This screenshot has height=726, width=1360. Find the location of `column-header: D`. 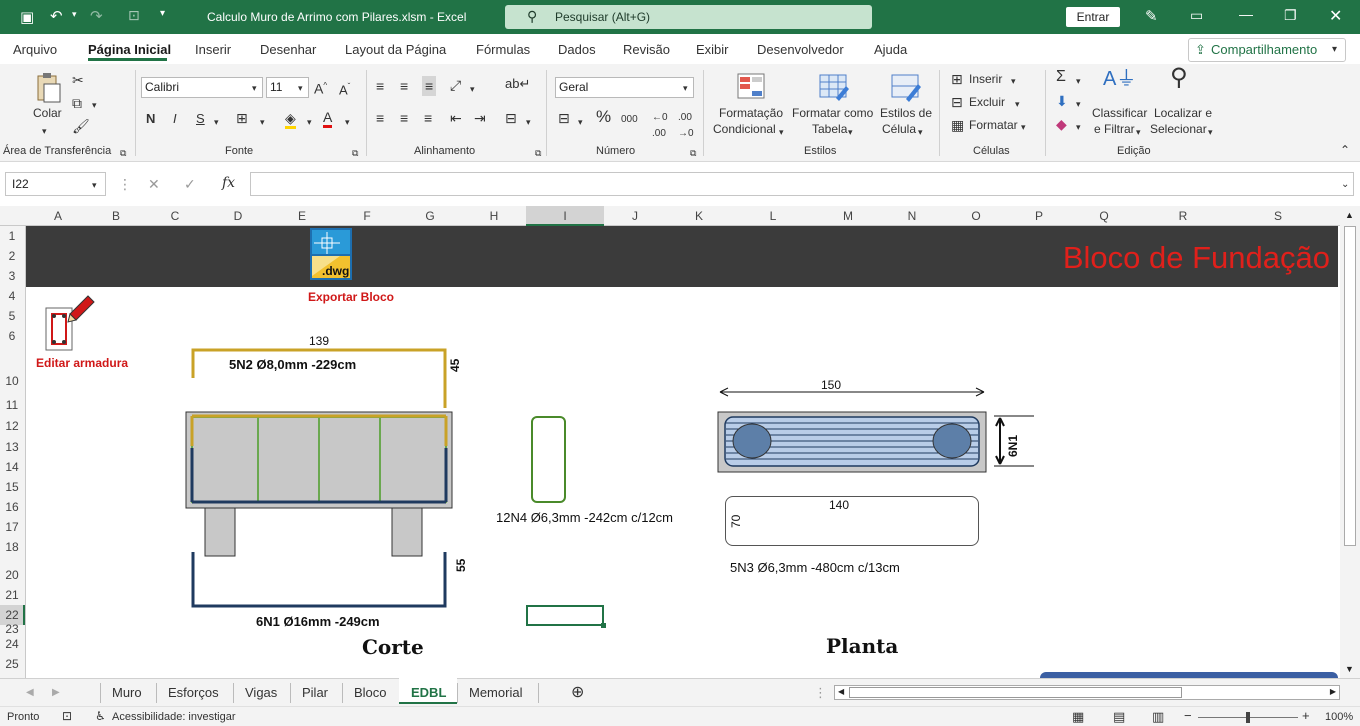

column-header: D is located at coordinates (238, 216).